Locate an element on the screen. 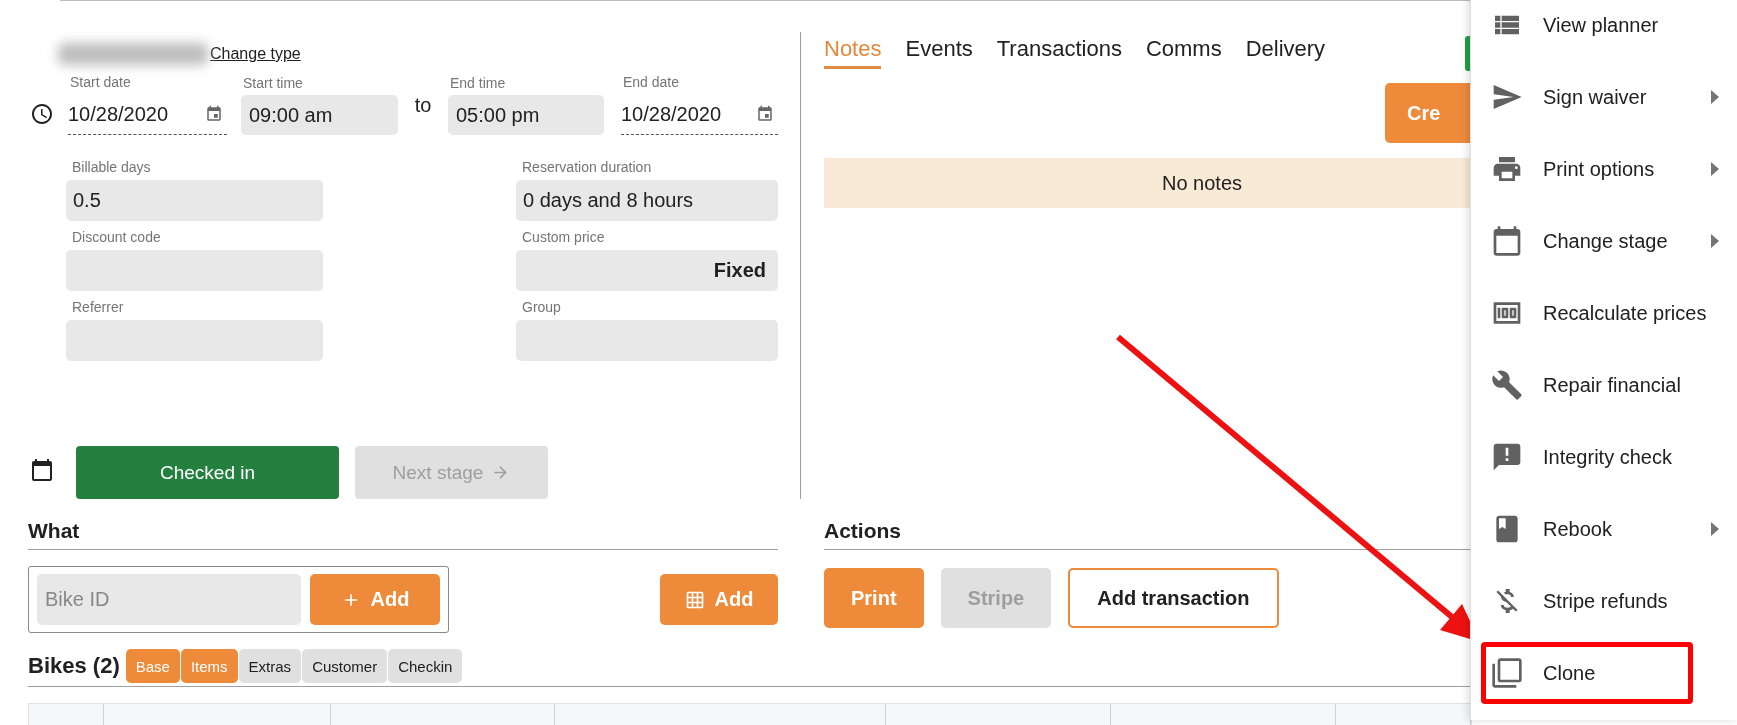  input-field: Fixed is located at coordinates (647, 270).